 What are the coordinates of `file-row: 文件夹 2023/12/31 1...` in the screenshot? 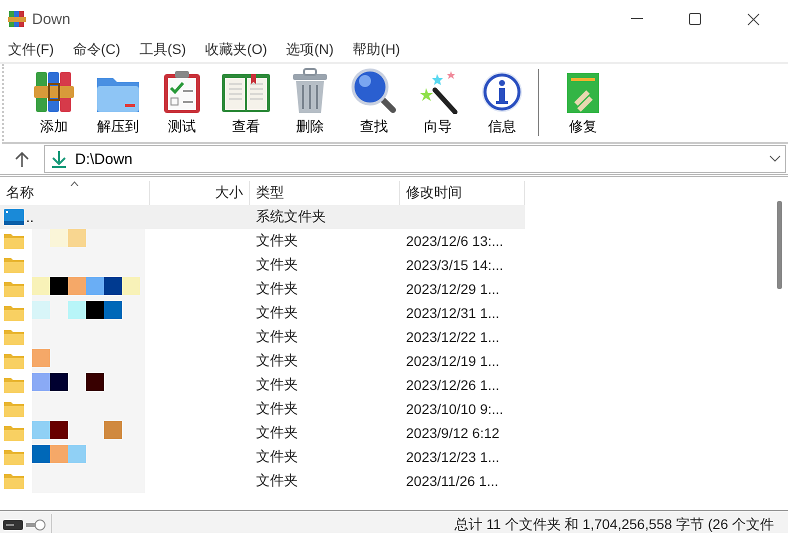 It's located at (262, 313).